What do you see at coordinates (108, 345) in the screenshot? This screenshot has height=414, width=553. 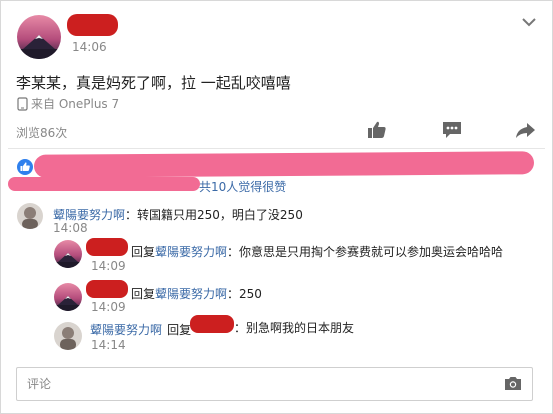 I see `reply-time: 14:14` at bounding box center [108, 345].